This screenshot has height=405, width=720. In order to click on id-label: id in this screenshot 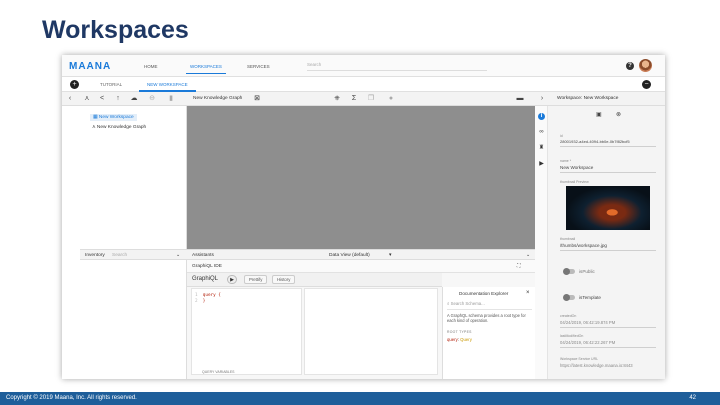, I will do `click(561, 136)`.